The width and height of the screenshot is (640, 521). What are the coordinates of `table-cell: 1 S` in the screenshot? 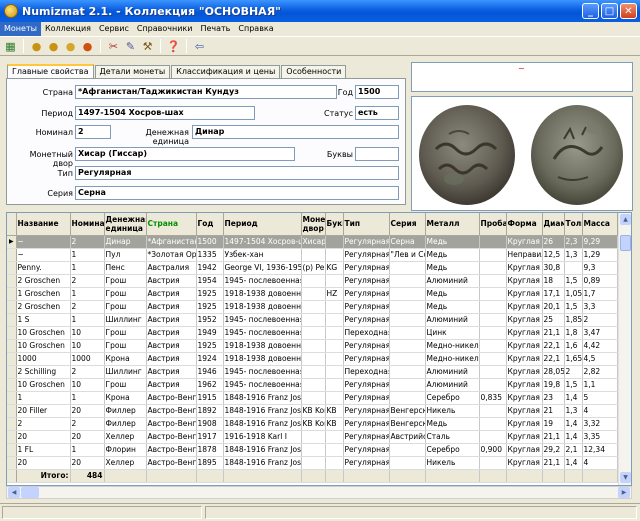 It's located at (43, 320).